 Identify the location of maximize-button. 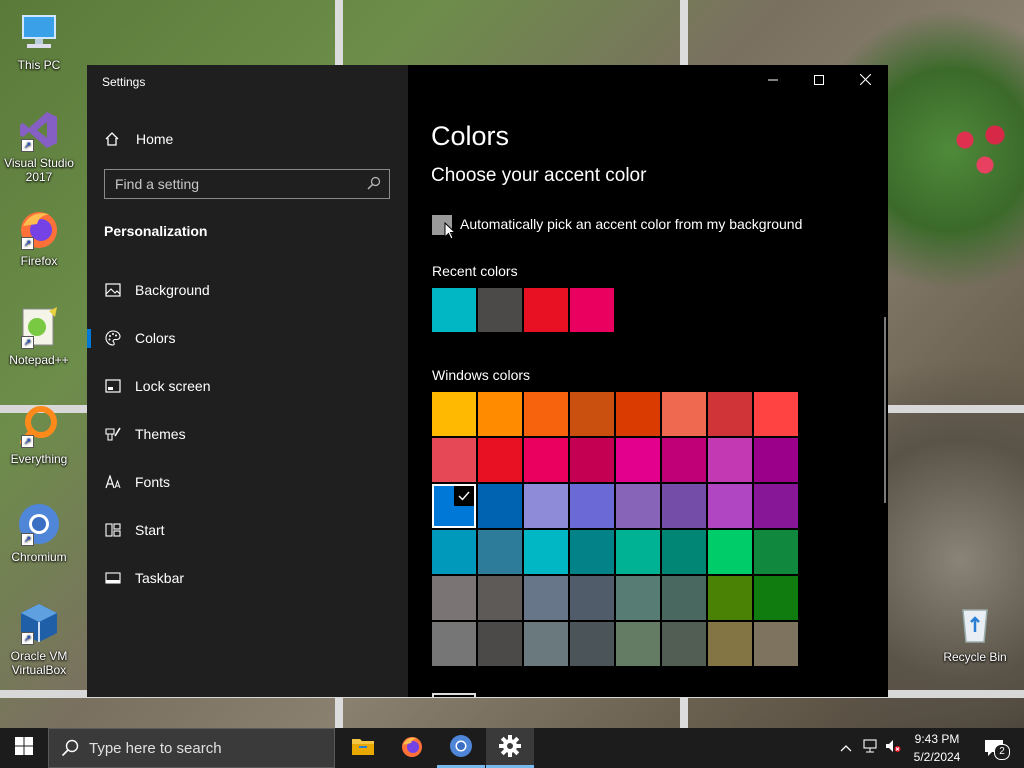
(819, 81).